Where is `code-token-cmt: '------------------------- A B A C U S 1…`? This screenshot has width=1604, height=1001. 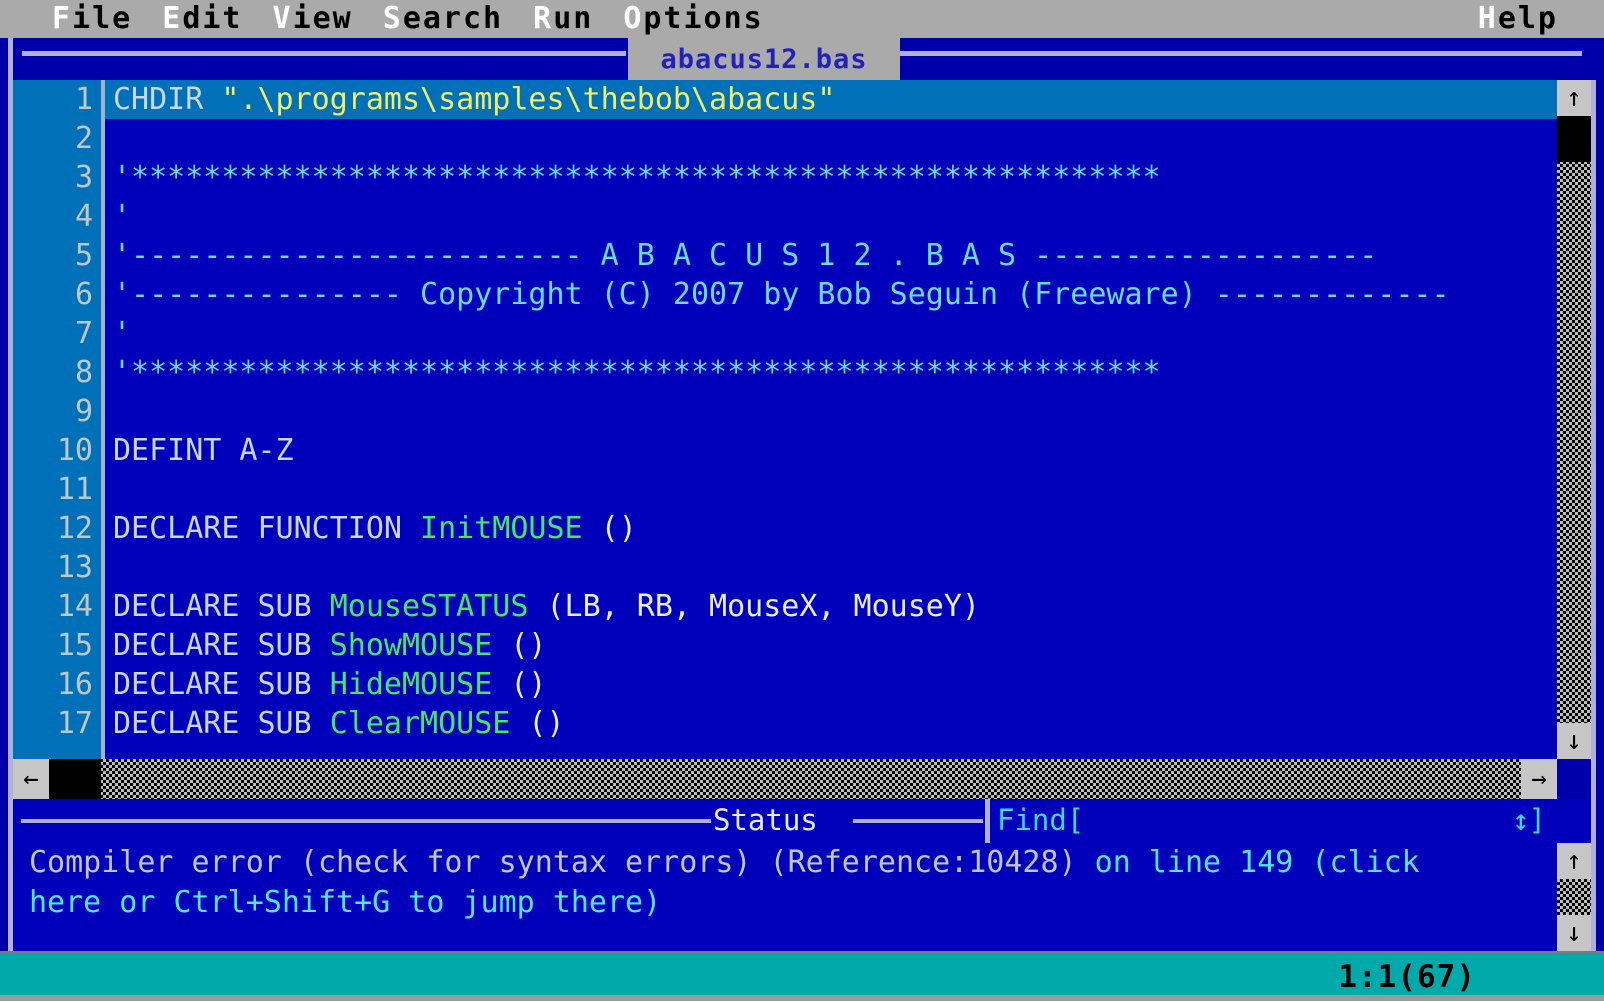
code-token-cmt: '------------------------- A B A C U S 1… is located at coordinates (745, 255).